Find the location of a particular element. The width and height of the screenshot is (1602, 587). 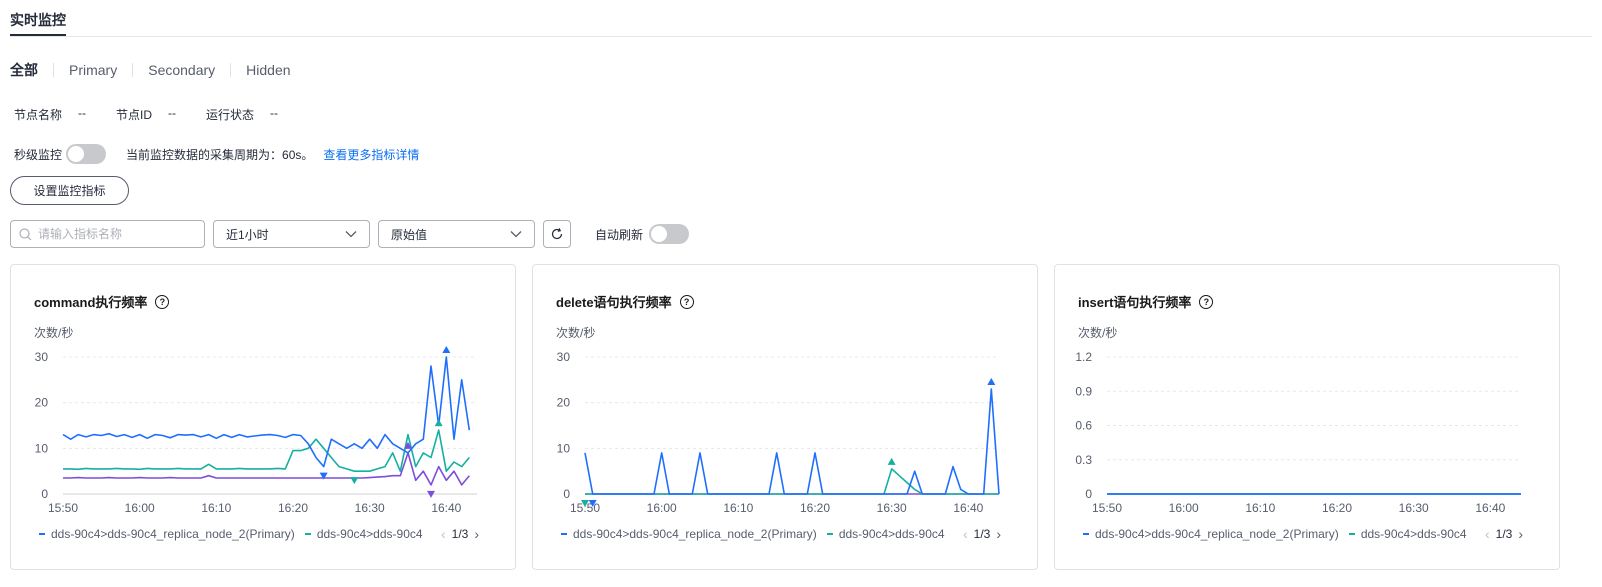

second-monitor-label: 秒级监控 is located at coordinates (38, 154).